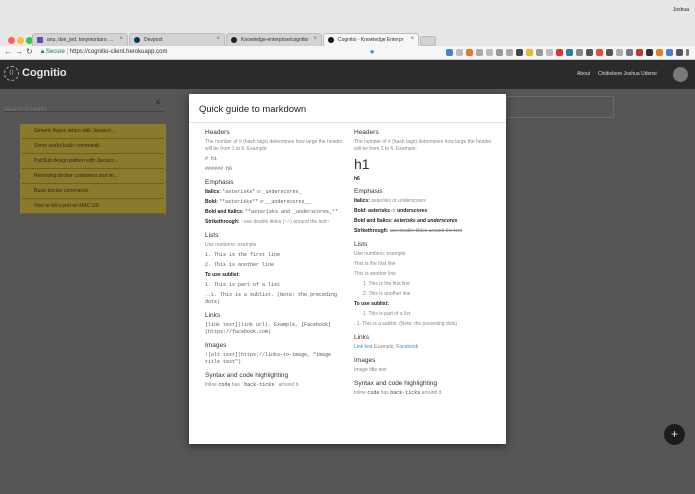  What do you see at coordinates (222, 275) in the screenshot?
I see `label: To use sublist:` at bounding box center [222, 275].